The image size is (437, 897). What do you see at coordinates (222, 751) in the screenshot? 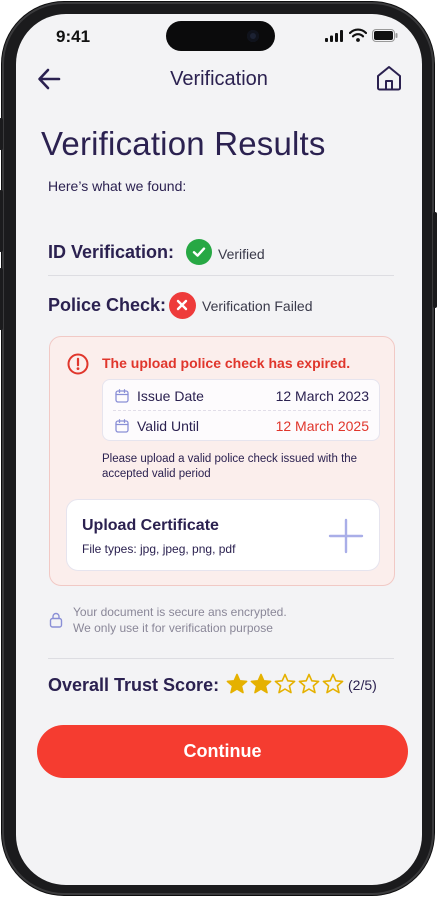
I see `continue-button: Continue` at bounding box center [222, 751].